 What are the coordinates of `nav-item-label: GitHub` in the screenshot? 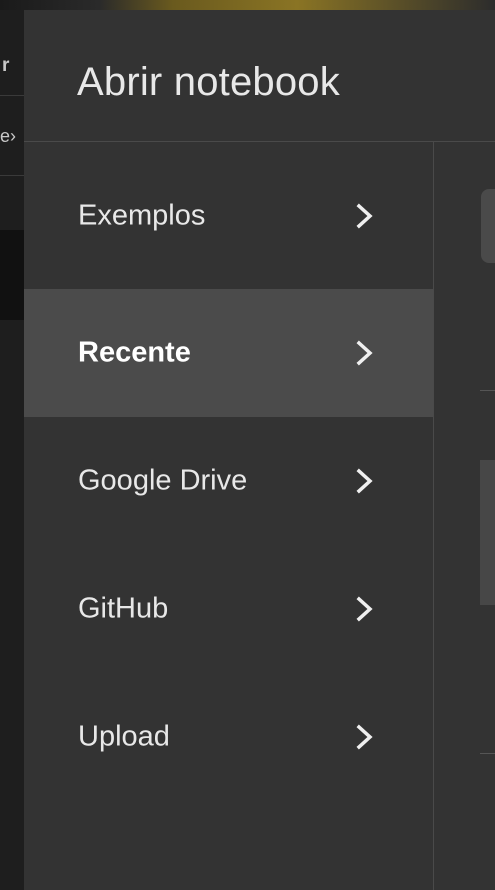 It's located at (123, 608).